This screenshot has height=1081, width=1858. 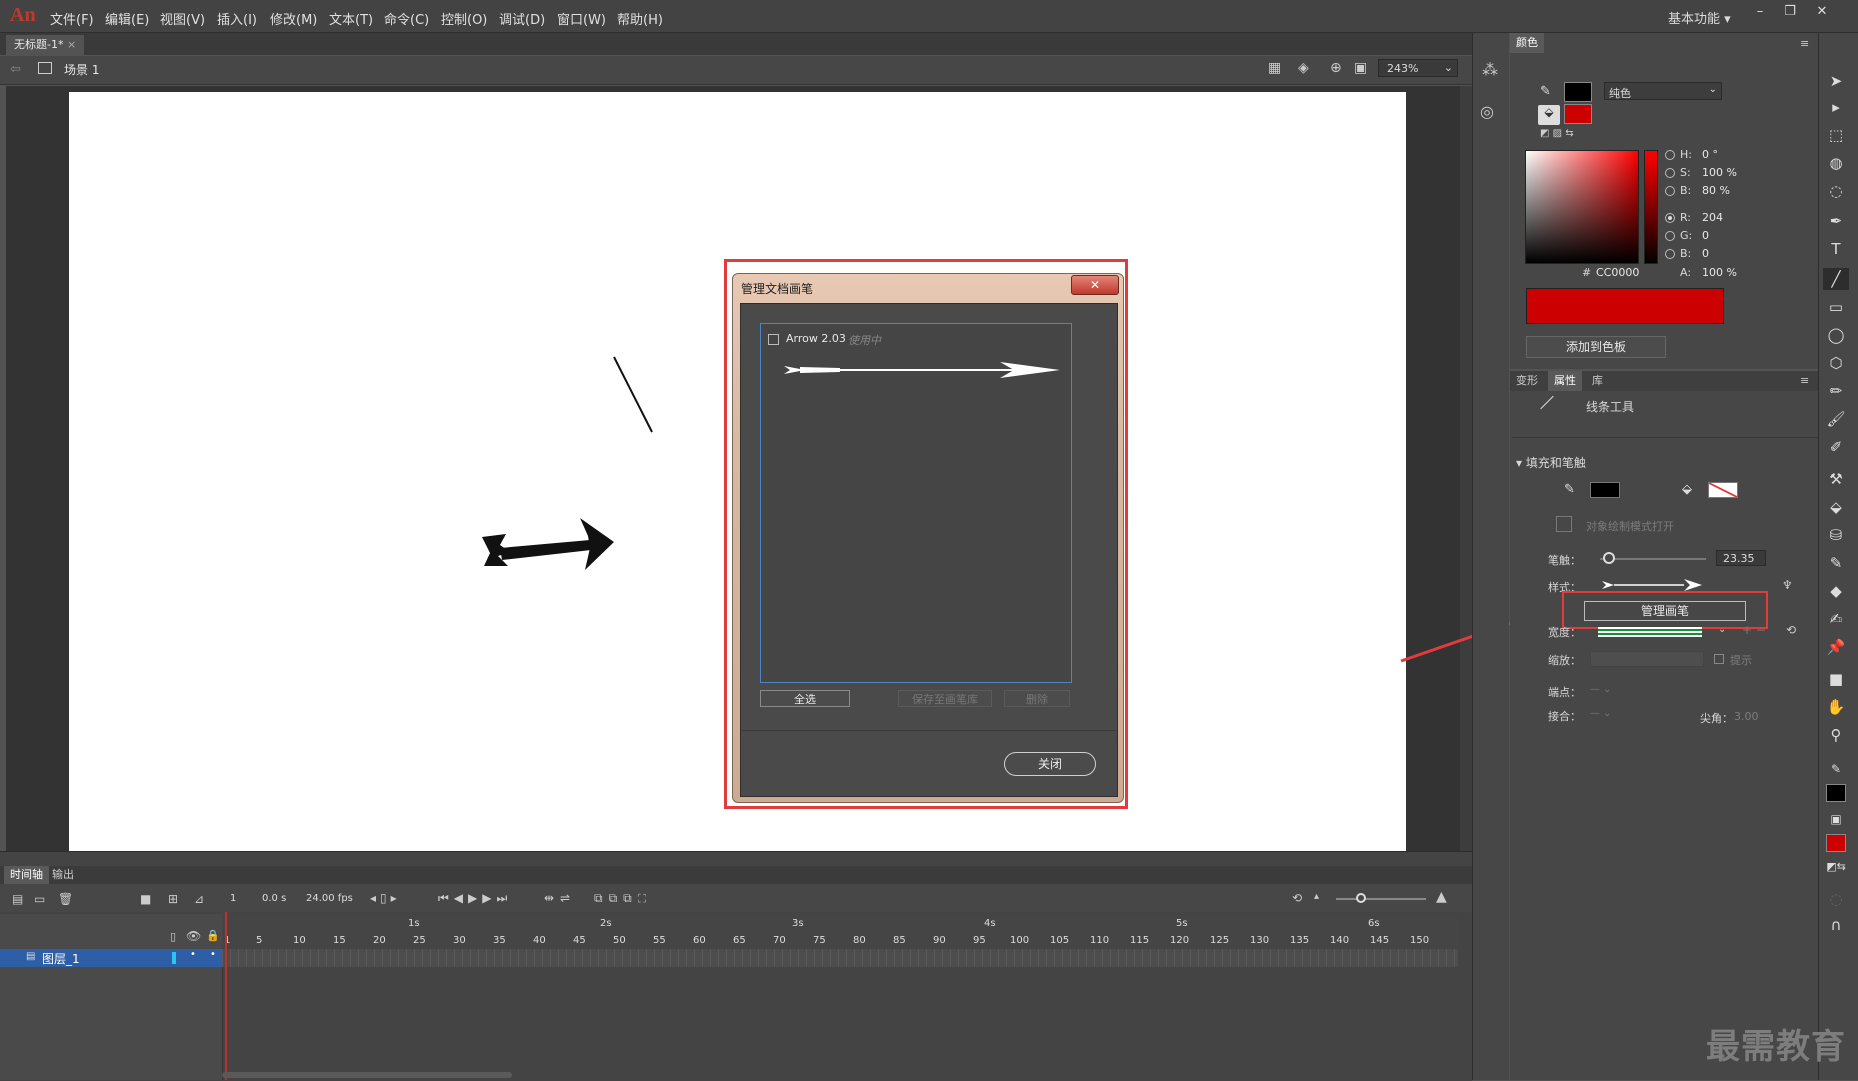 What do you see at coordinates (1746, 716) in the screenshot?
I see `miter-value: 3.00` at bounding box center [1746, 716].